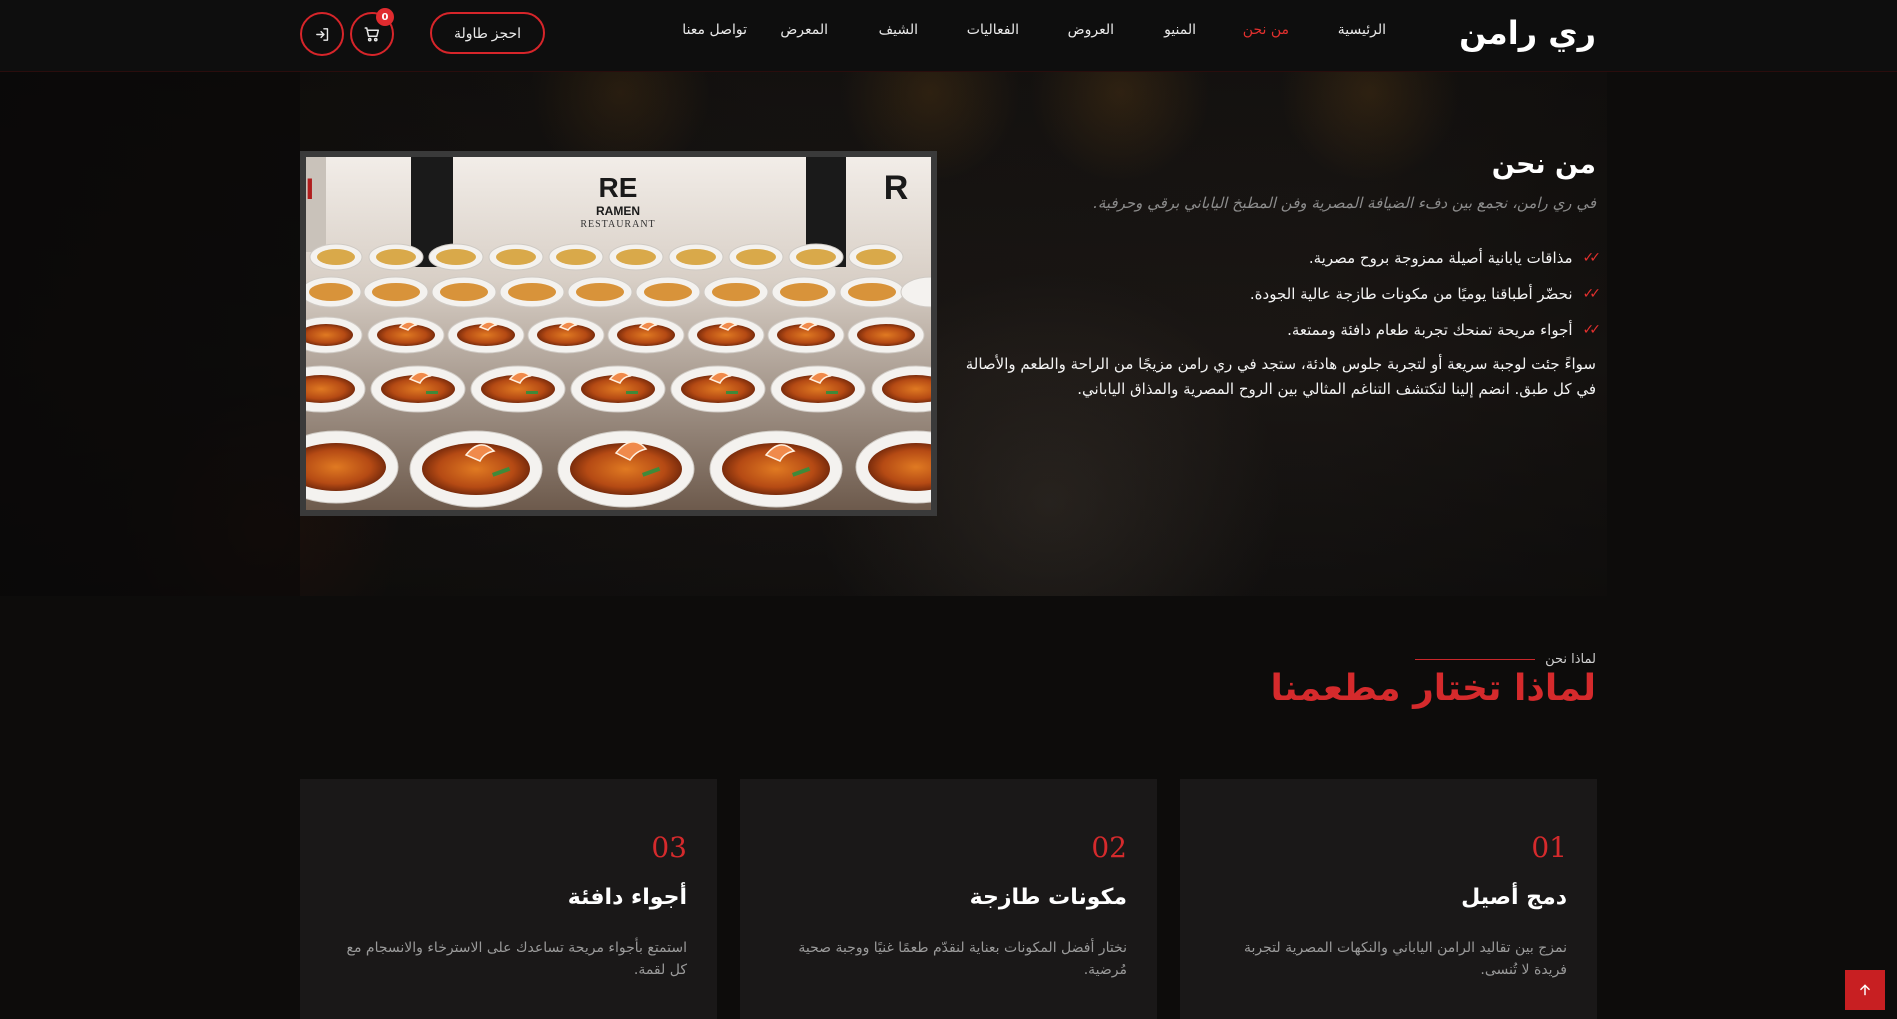  What do you see at coordinates (1475, 659) in the screenshot?
I see `eyebrow-divider` at bounding box center [1475, 659].